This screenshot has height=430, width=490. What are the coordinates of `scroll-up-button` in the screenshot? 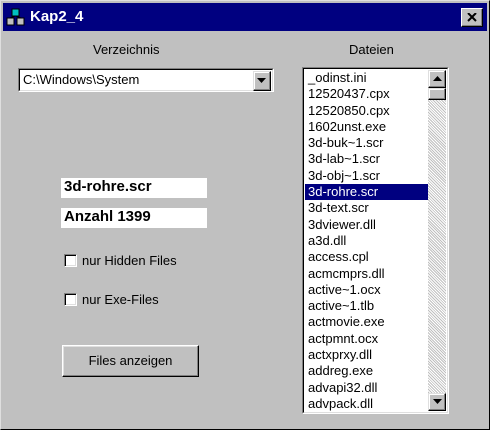 It's located at (437, 79).